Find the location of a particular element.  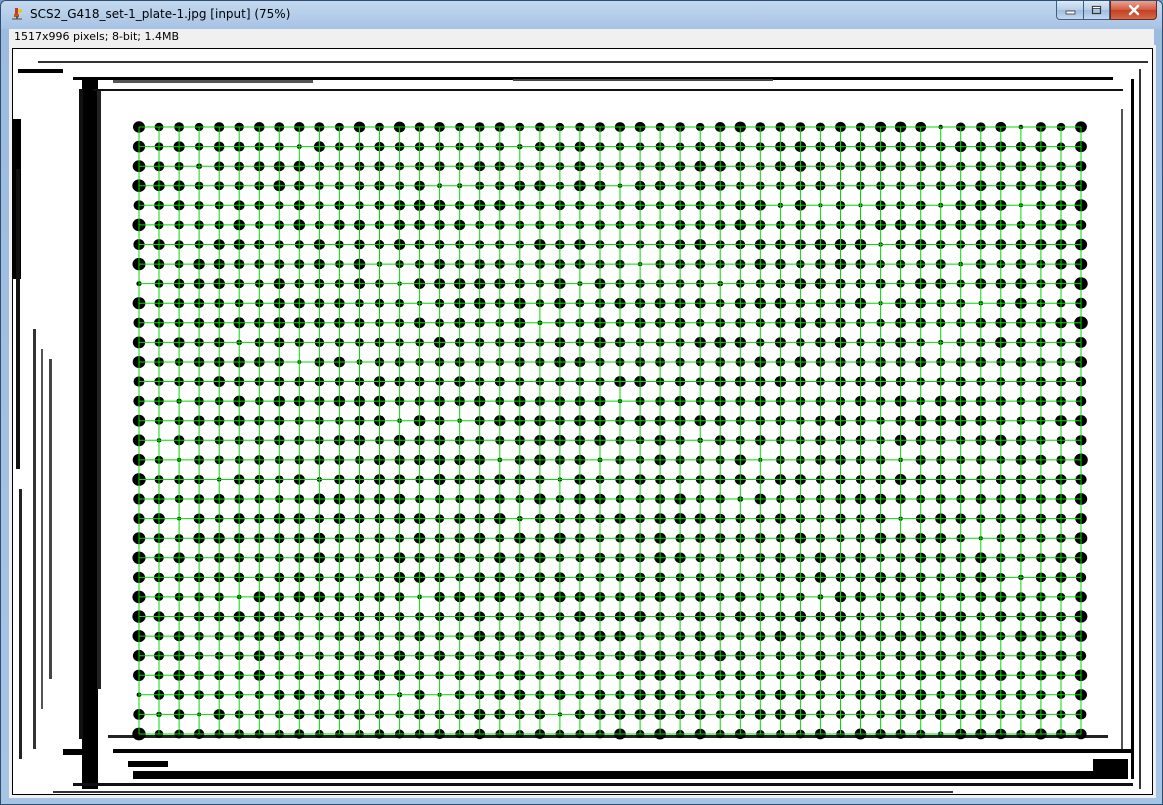

maximize-icon is located at coordinates (1096, 10).